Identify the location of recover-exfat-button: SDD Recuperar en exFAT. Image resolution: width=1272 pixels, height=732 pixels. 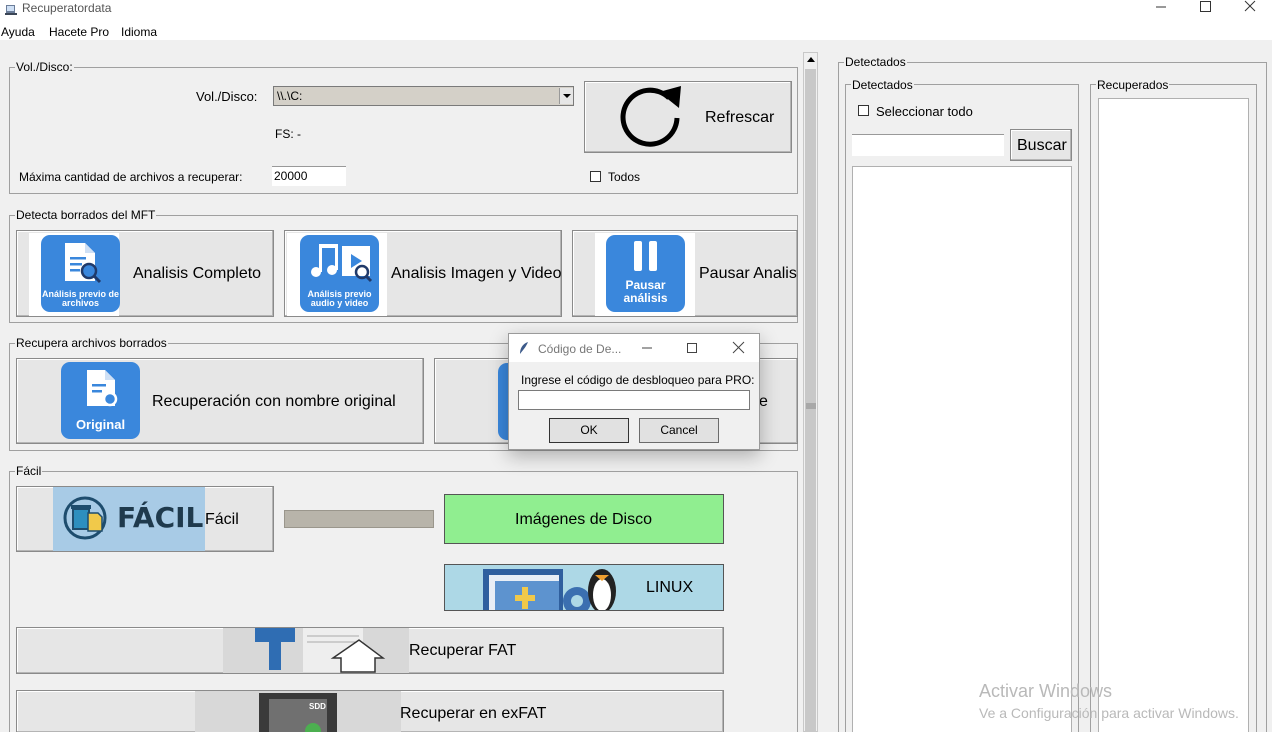
(370, 711).